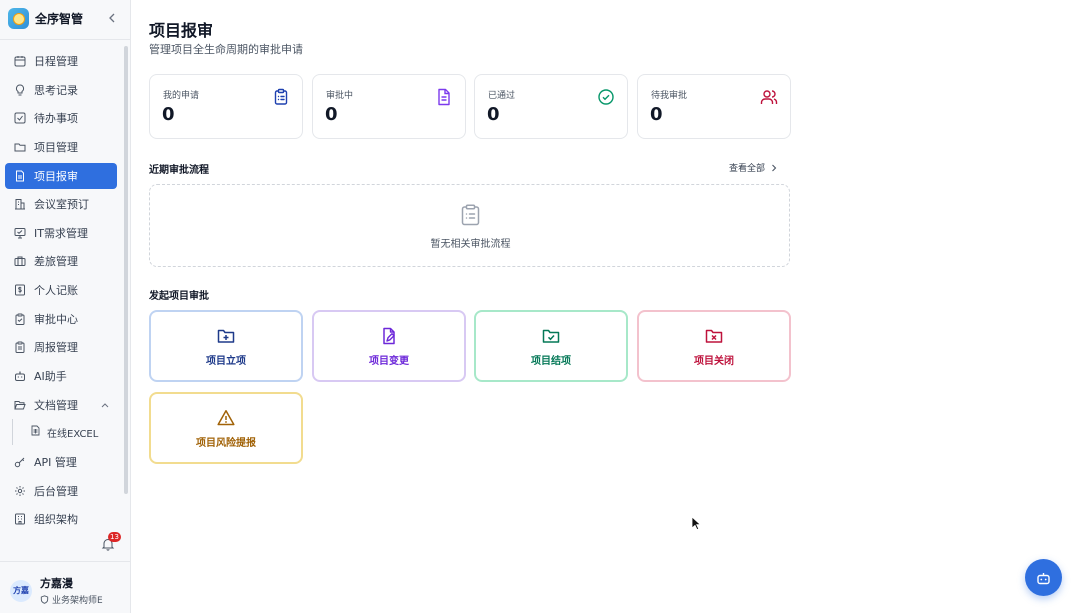 The image size is (1078, 613). Describe the element at coordinates (470, 215) in the screenshot. I see `clipboard-empty-icon` at that location.